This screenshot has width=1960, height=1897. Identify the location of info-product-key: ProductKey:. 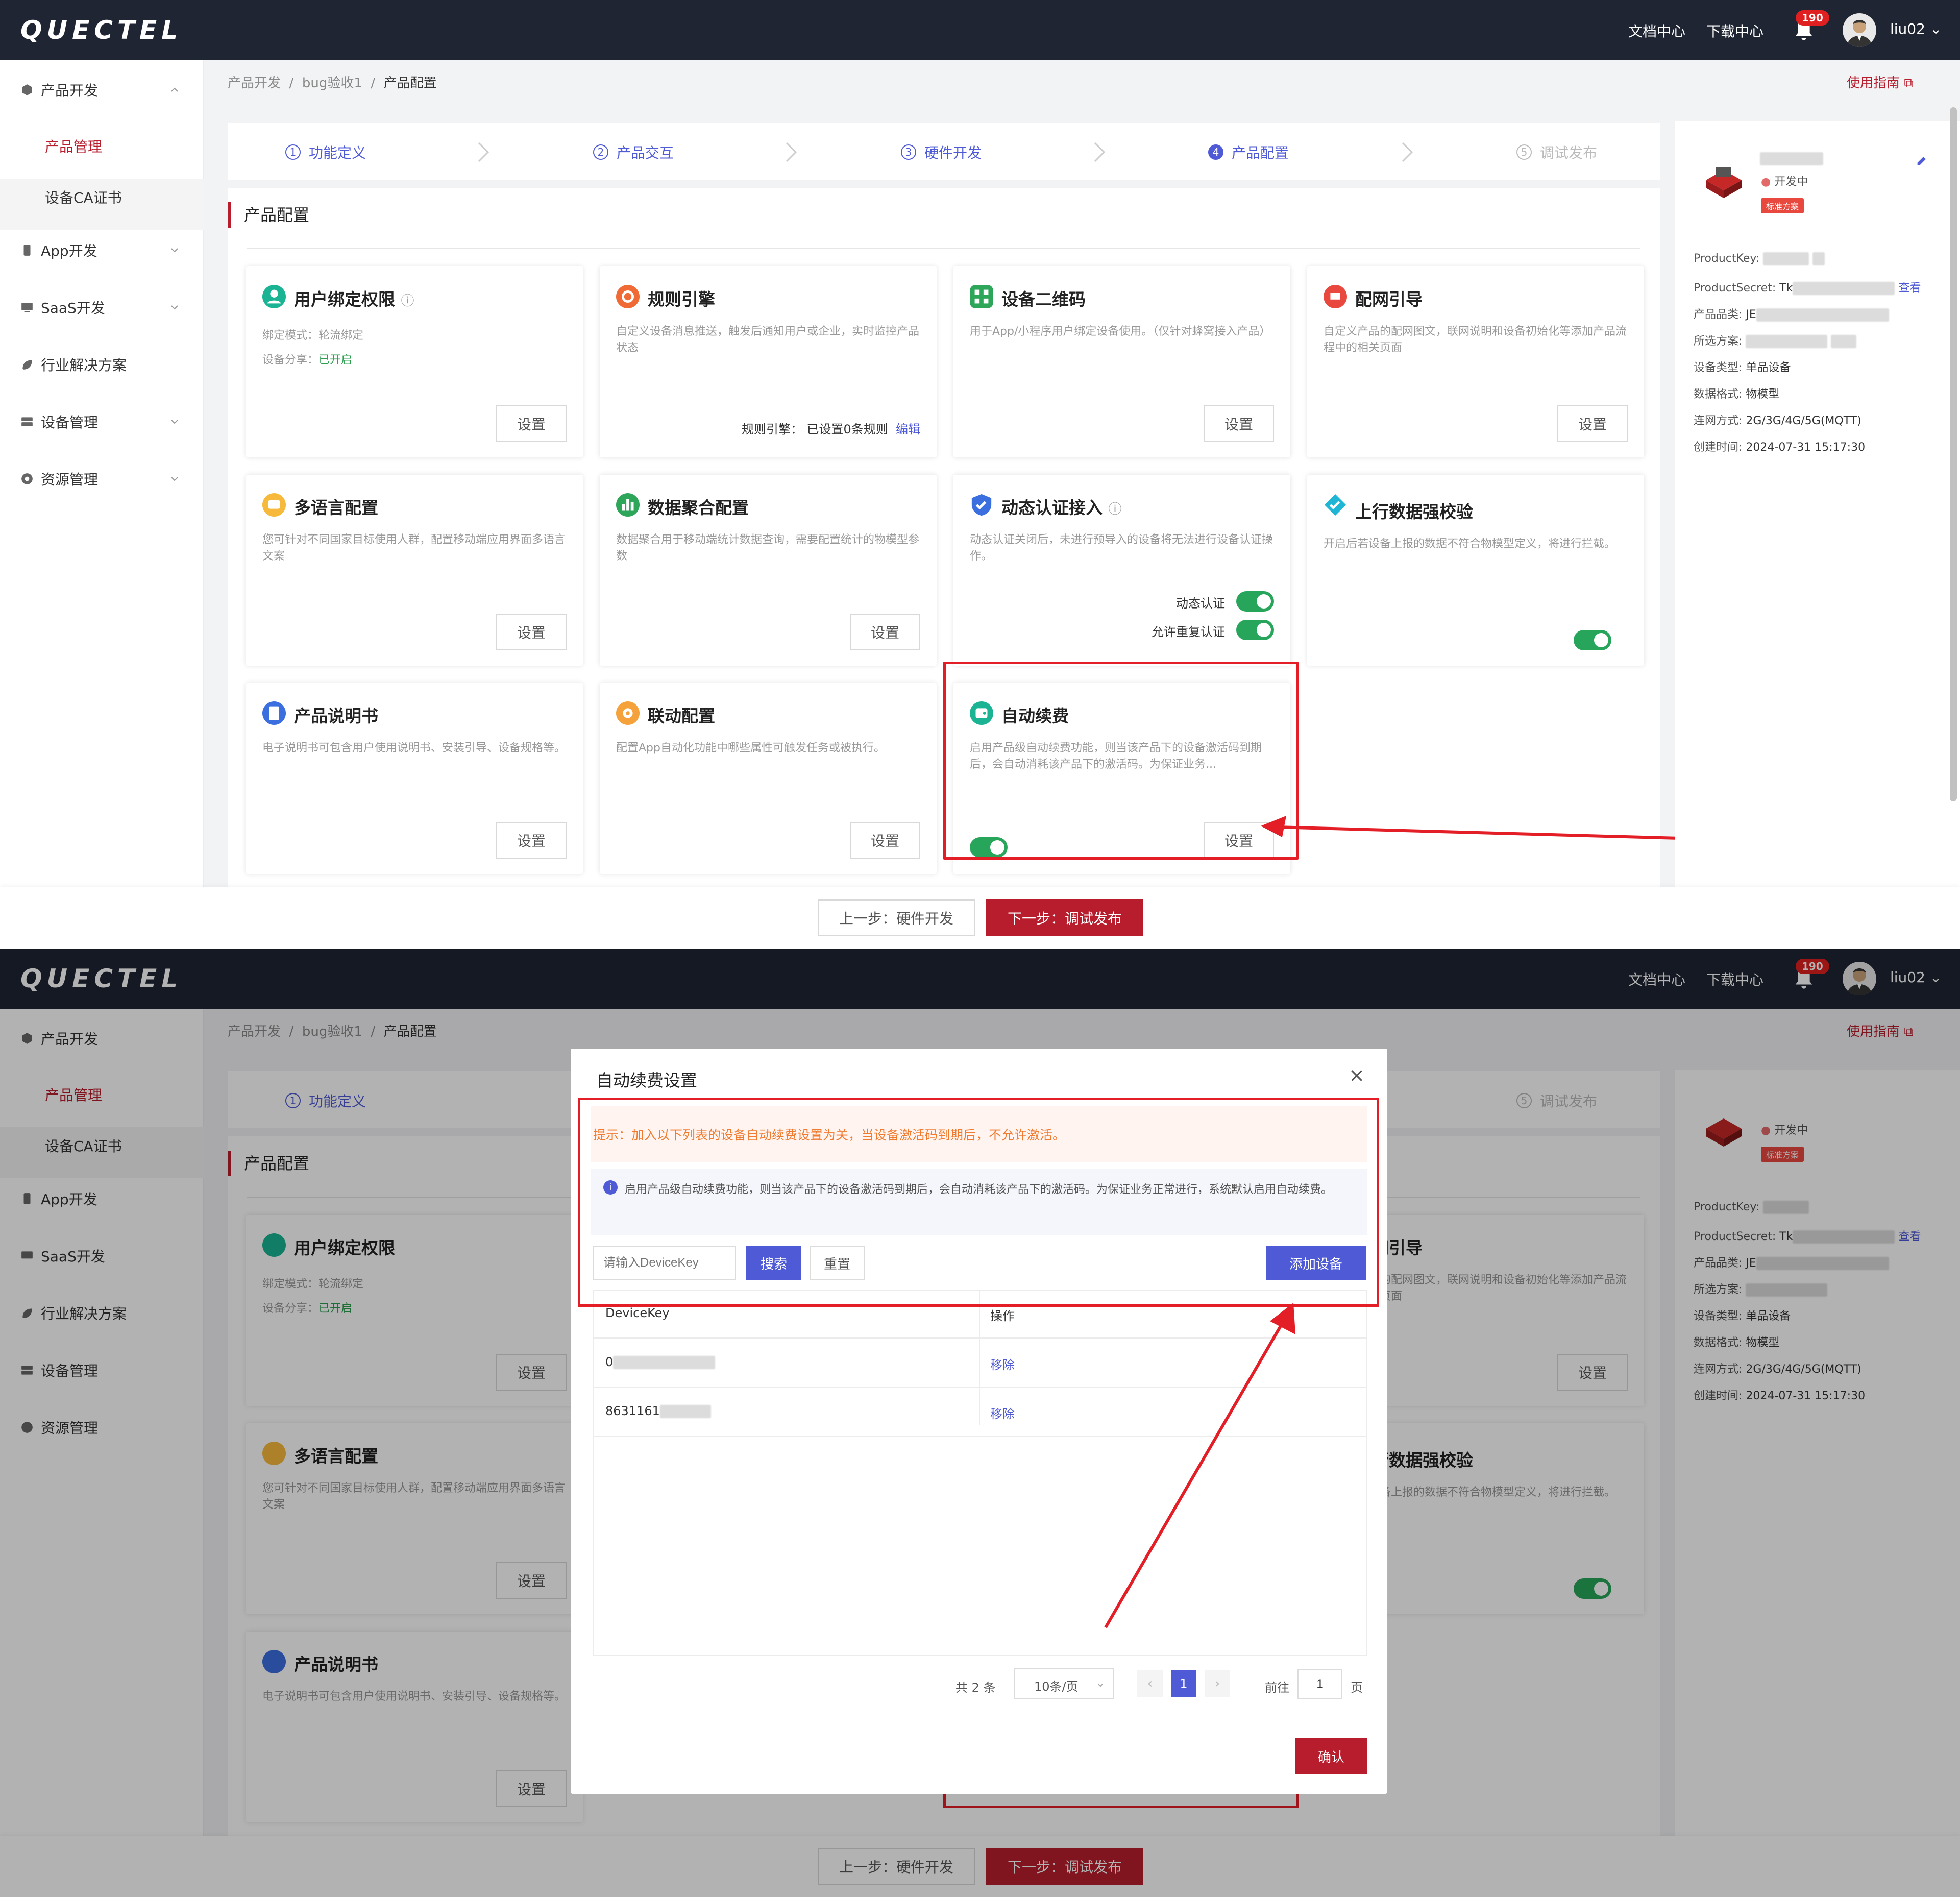
(1759, 258).